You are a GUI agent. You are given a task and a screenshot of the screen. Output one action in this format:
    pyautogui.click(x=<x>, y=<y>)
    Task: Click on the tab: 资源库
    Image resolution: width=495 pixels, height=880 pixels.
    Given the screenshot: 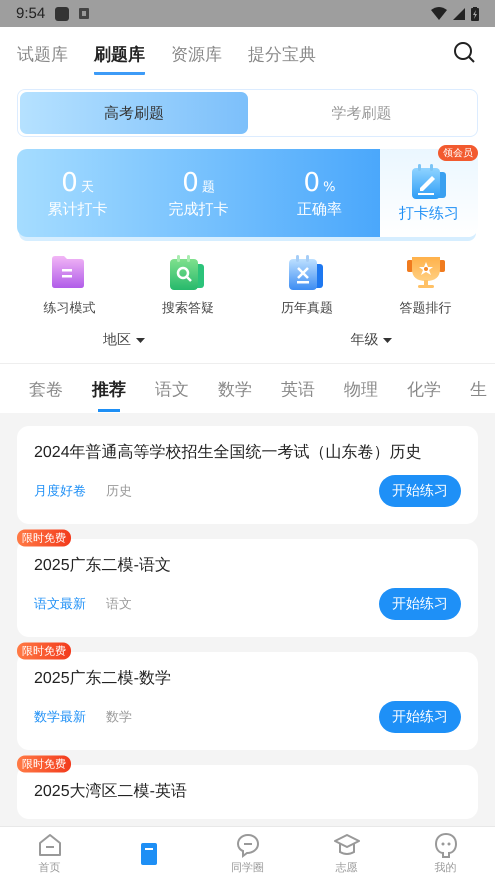 What is the action you would take?
    pyautogui.click(x=196, y=59)
    